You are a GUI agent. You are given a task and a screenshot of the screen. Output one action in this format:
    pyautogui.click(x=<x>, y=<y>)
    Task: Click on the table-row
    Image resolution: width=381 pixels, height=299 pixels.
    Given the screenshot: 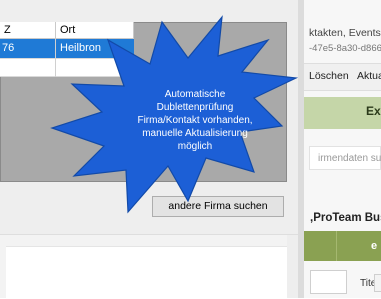 What is the action you would take?
    pyautogui.click(x=67, y=67)
    